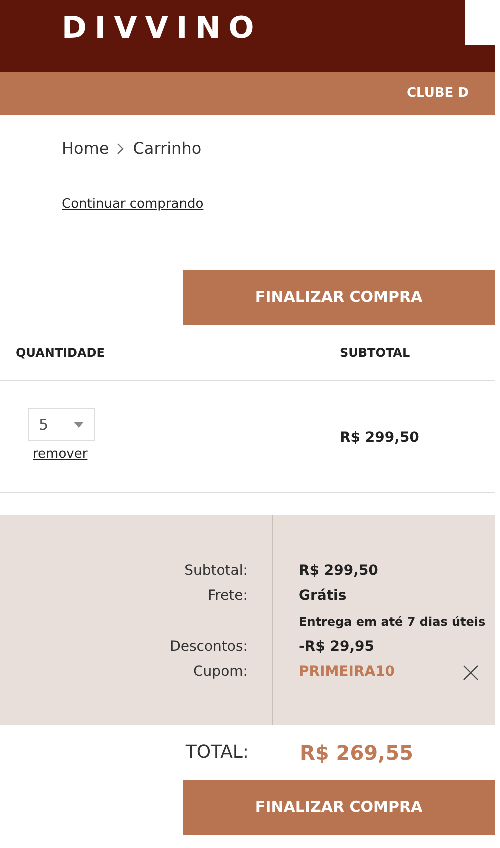 This screenshot has width=500, height=848. I want to click on summary-value: Grátis, so click(323, 596).